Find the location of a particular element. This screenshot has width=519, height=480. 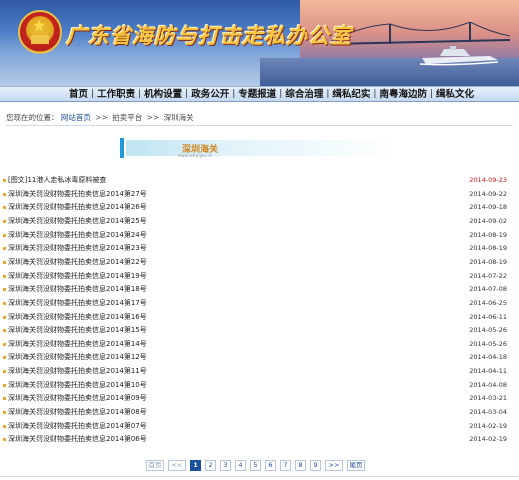

pager-next-button: >> is located at coordinates (334, 465).